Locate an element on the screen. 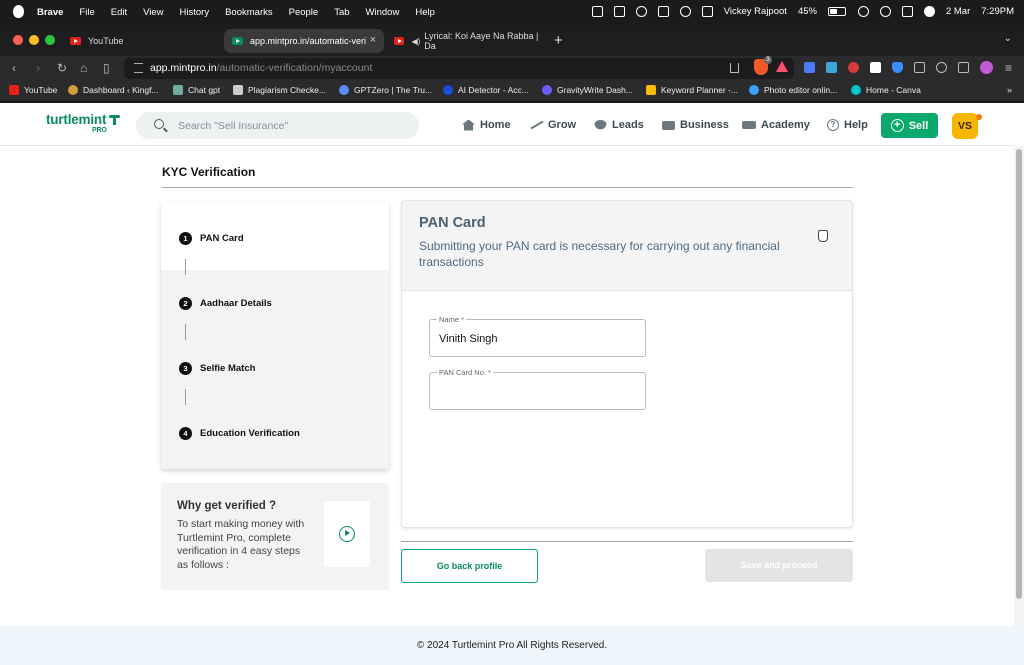 The image size is (1024, 665). apple-icon is located at coordinates (18, 11).